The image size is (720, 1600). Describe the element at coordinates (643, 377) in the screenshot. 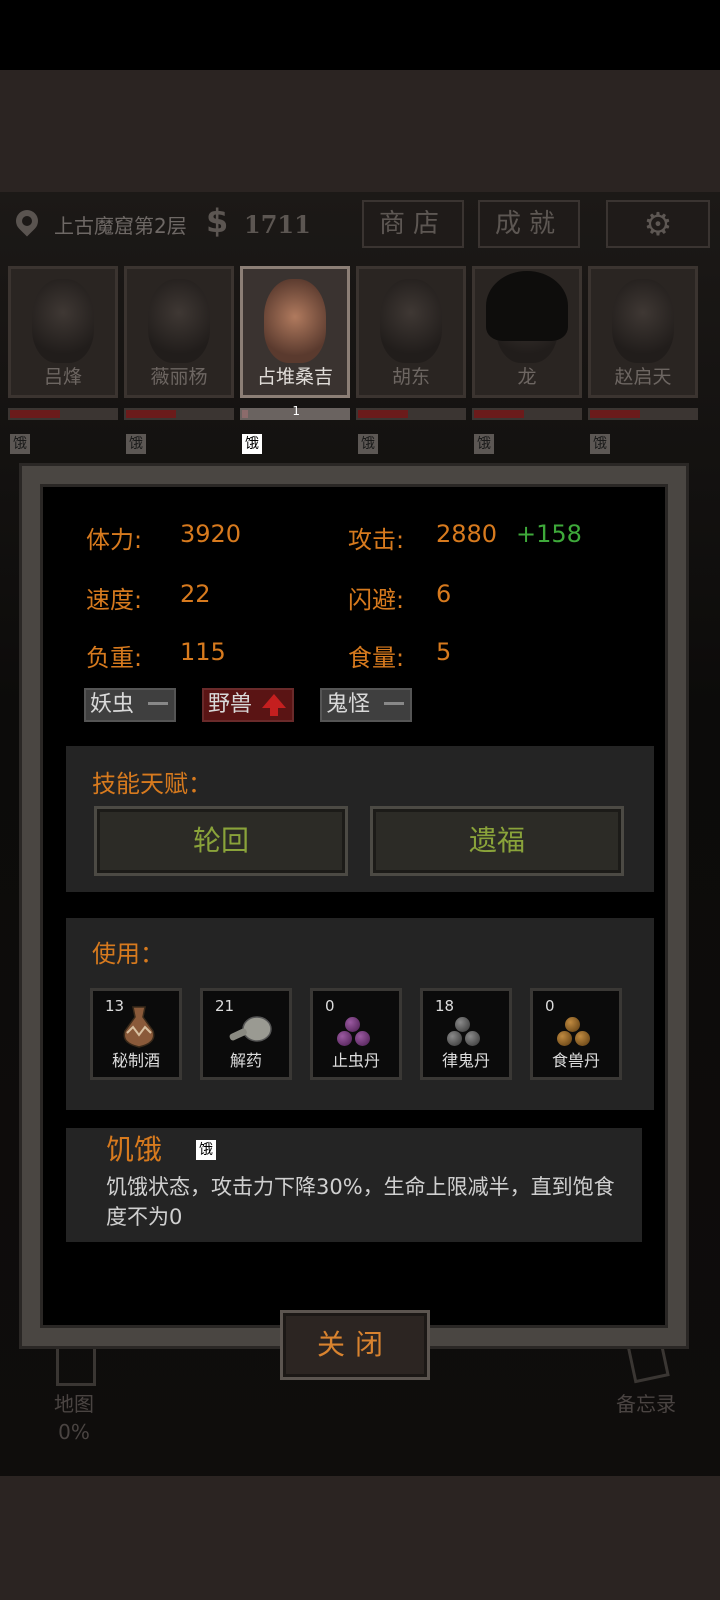

I see `member-name: 赵启天` at that location.